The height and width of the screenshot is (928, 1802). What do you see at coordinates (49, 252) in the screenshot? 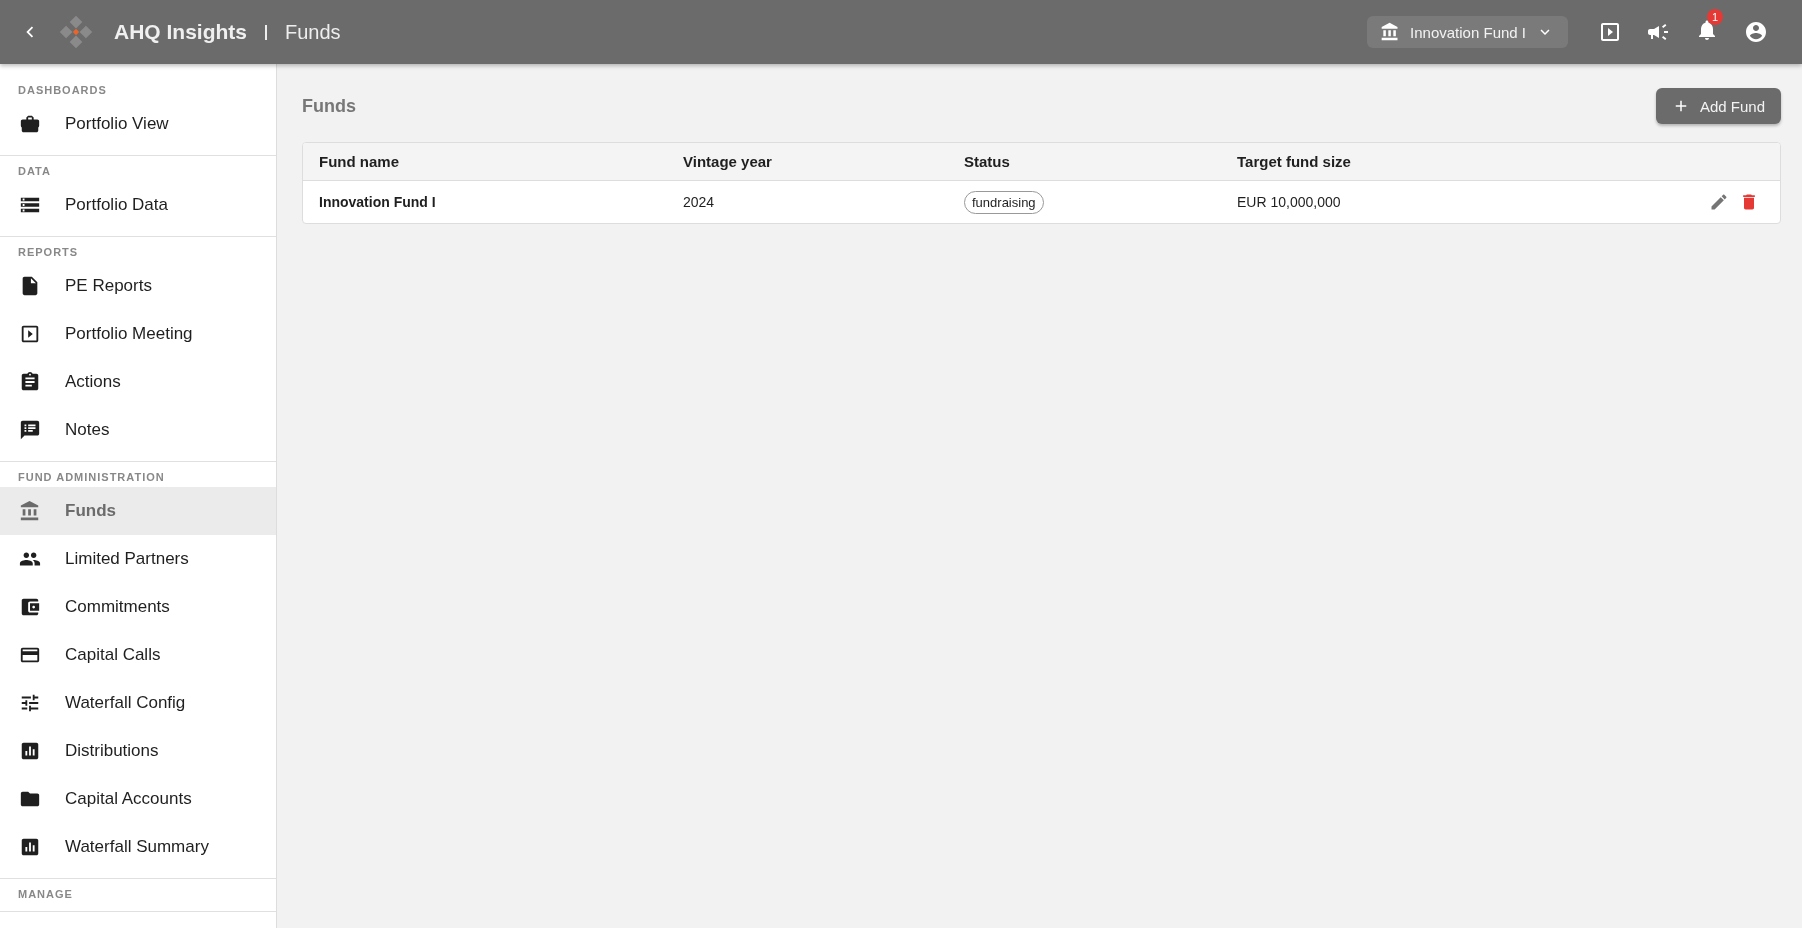
I see `section-heading: REPORTS` at bounding box center [49, 252].